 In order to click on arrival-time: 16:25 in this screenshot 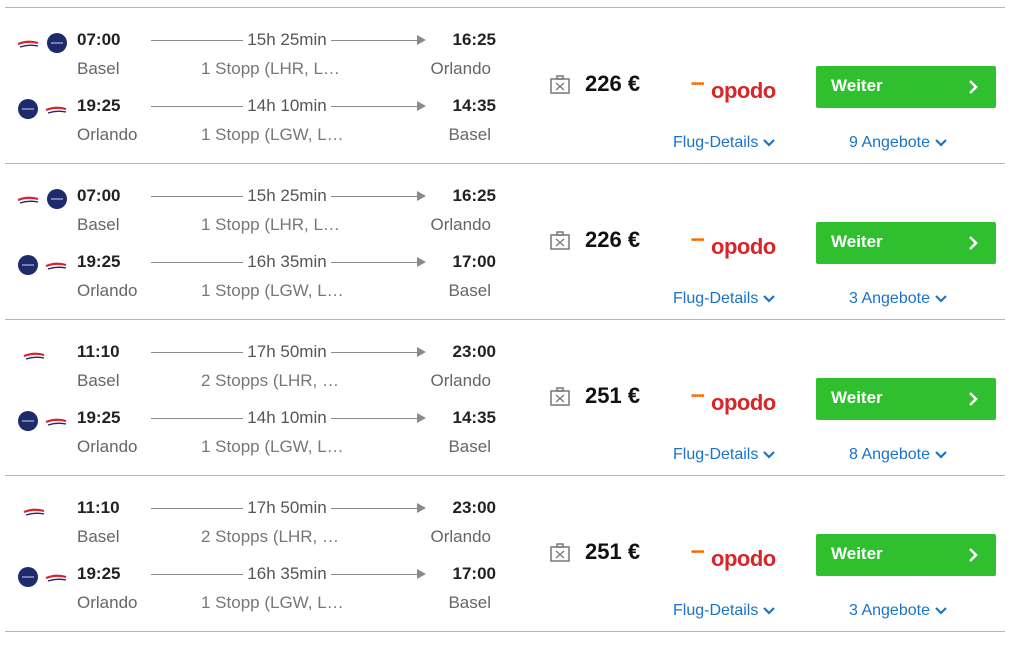, I will do `click(474, 195)`.